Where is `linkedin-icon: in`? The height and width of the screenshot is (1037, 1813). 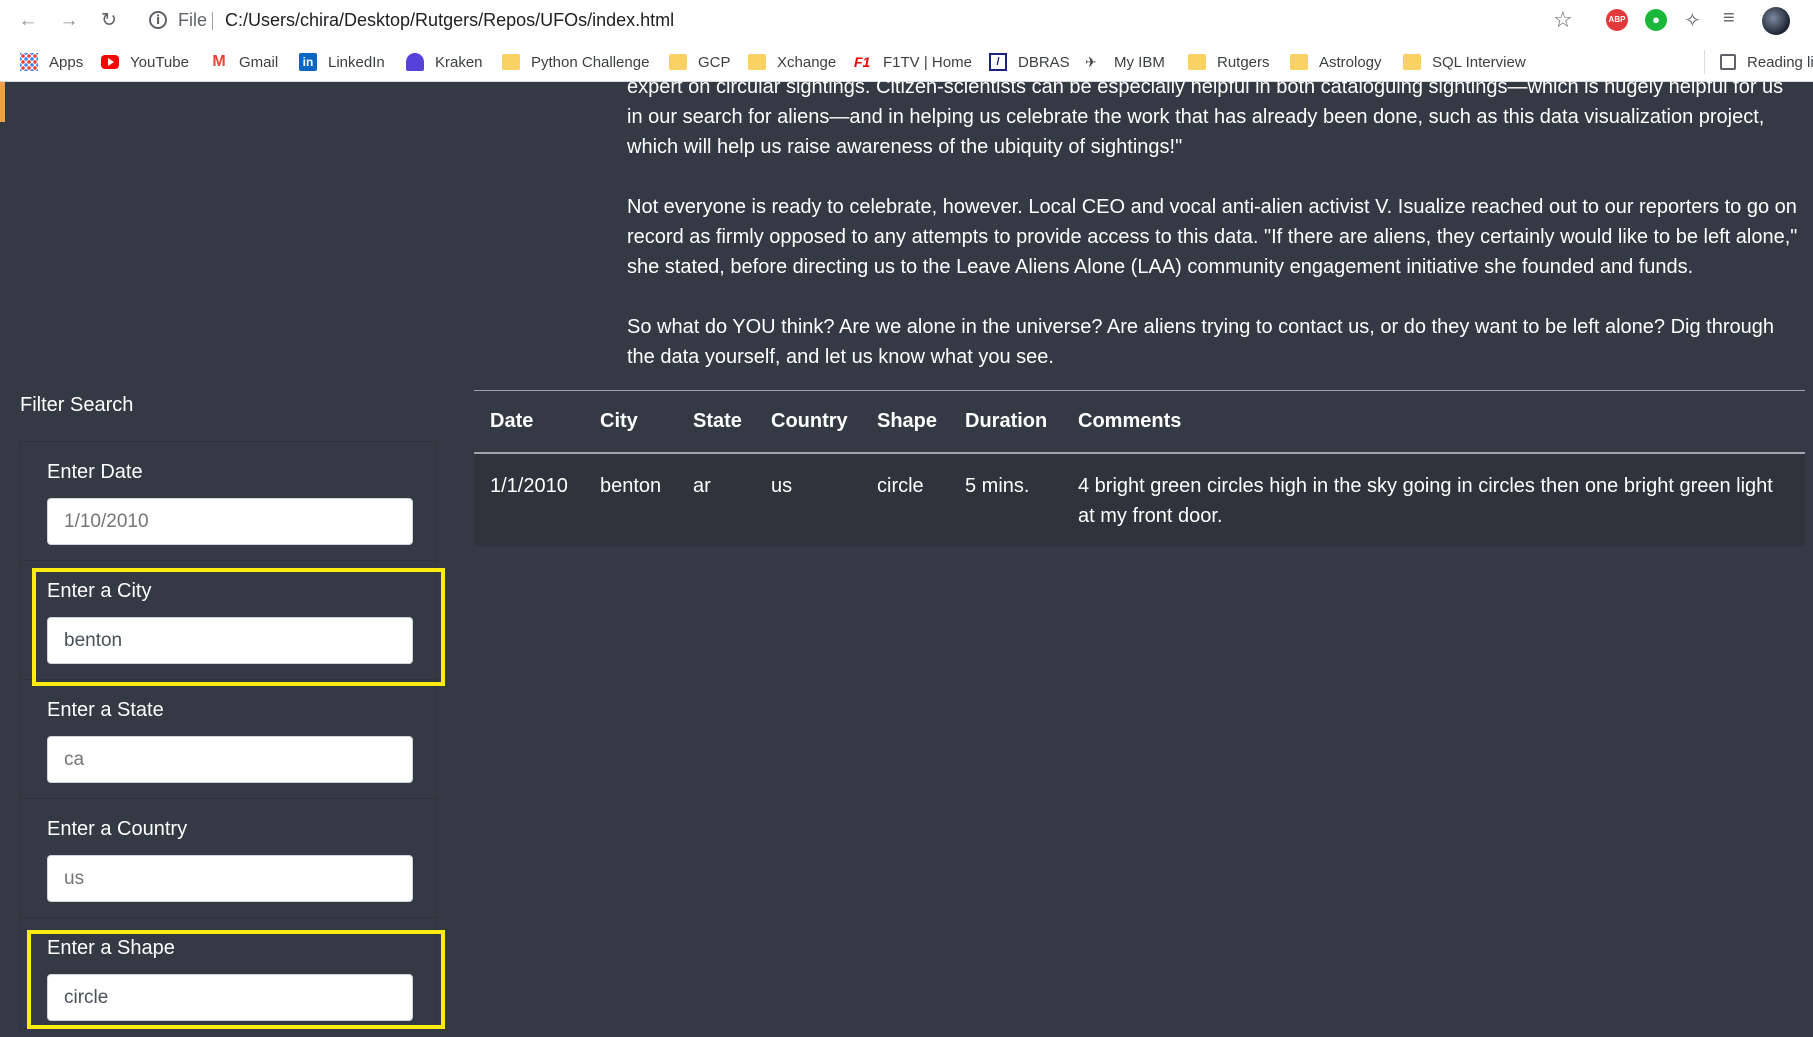 linkedin-icon: in is located at coordinates (308, 62).